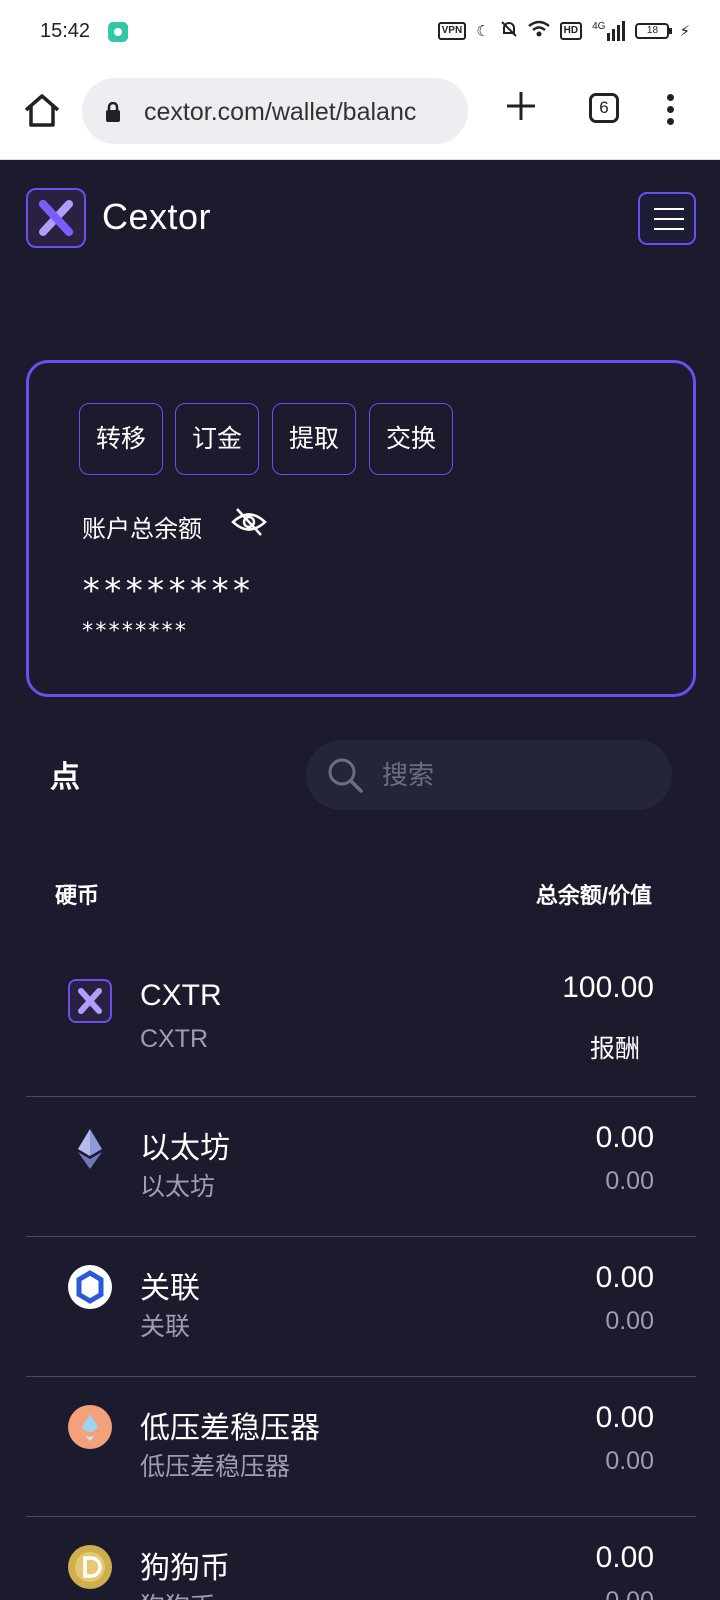  What do you see at coordinates (483, 31) in the screenshot?
I see `moon-icon: ☾` at bounding box center [483, 31].